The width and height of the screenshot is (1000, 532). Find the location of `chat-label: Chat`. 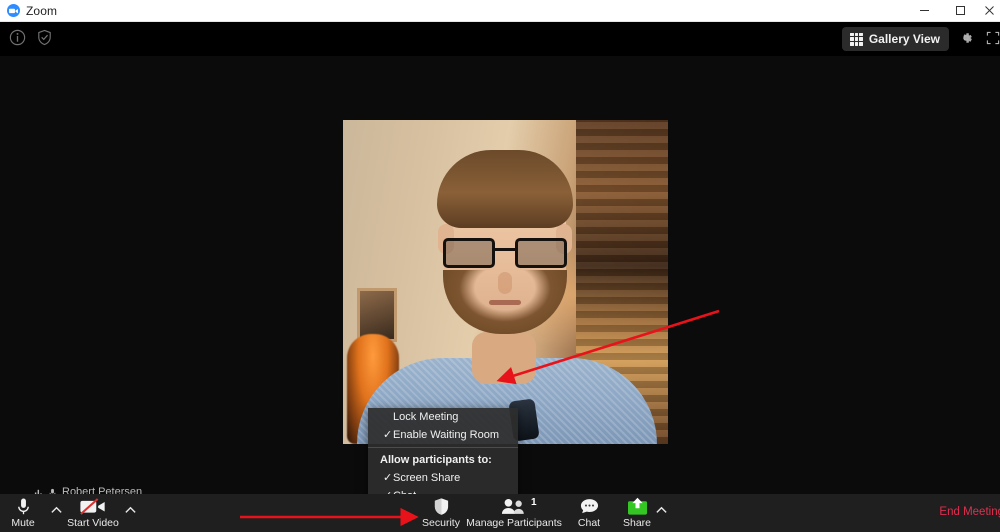

chat-label: Chat is located at coordinates (589, 523).